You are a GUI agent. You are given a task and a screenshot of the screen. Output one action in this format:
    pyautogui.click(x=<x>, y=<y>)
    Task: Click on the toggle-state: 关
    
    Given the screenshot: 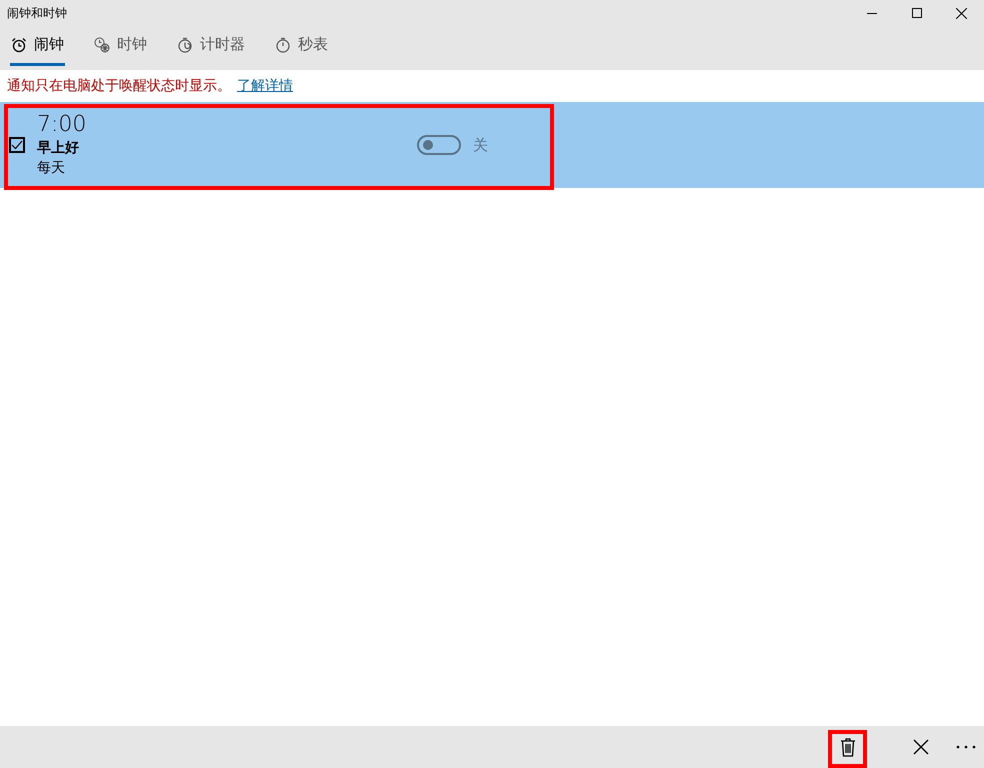 What is the action you would take?
    pyautogui.click(x=480, y=145)
    